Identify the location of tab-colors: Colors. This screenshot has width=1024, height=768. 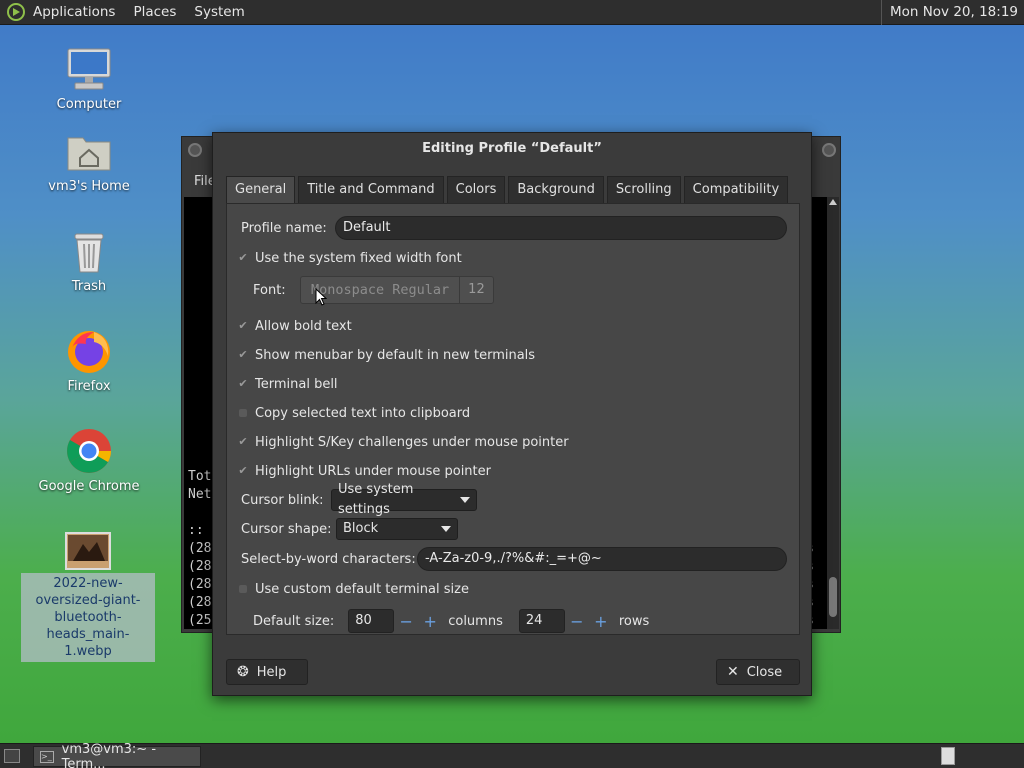
(476, 190).